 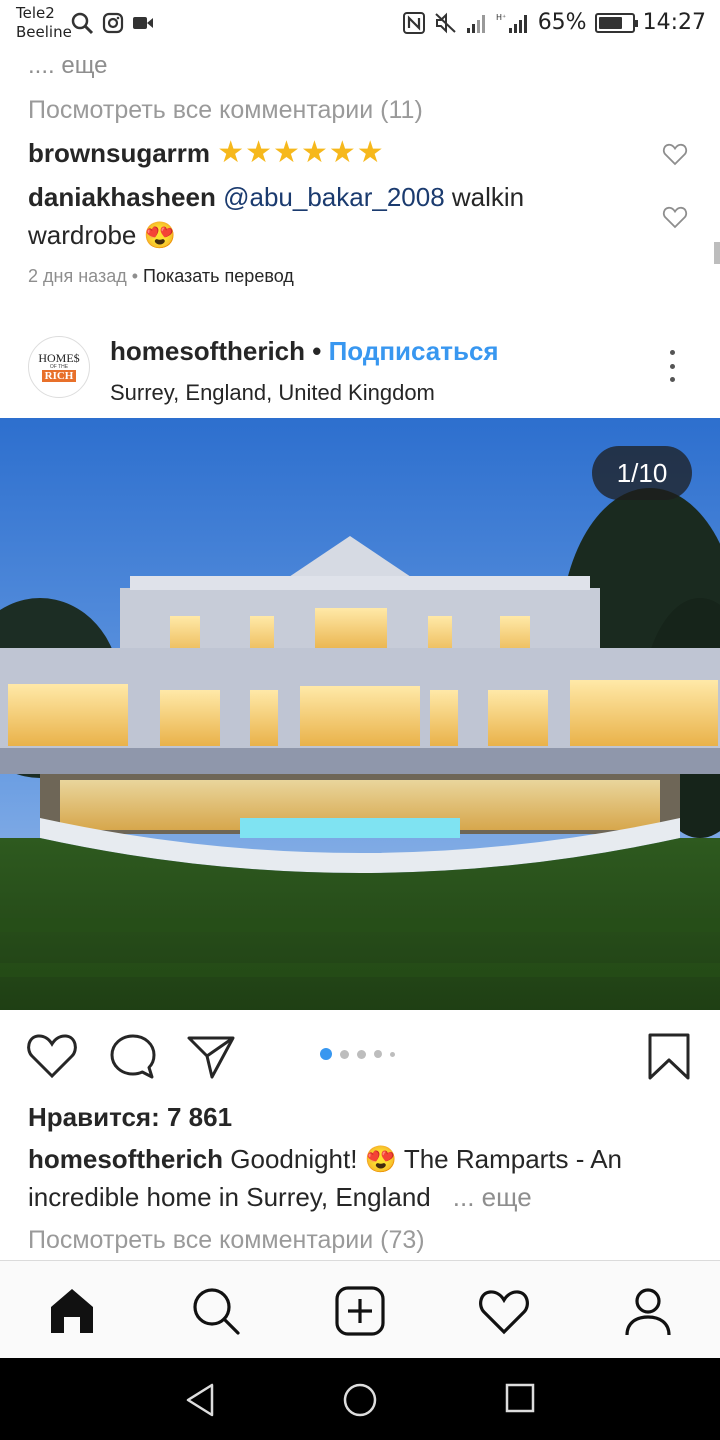 I want to click on signal-1-icon, so click(x=475, y=23).